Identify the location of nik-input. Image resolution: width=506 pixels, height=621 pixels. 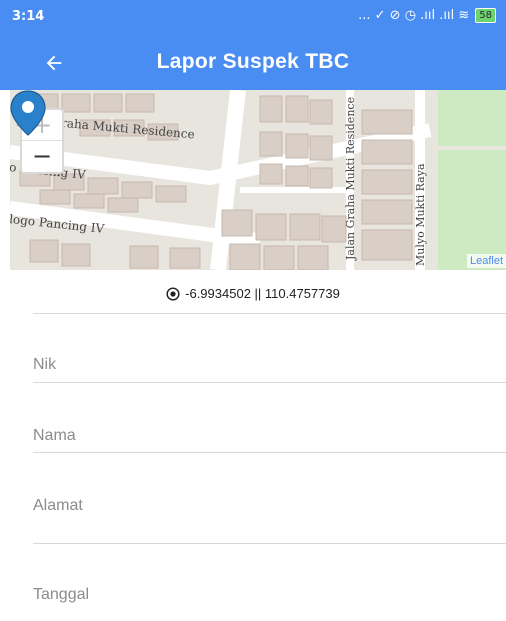
(263, 365).